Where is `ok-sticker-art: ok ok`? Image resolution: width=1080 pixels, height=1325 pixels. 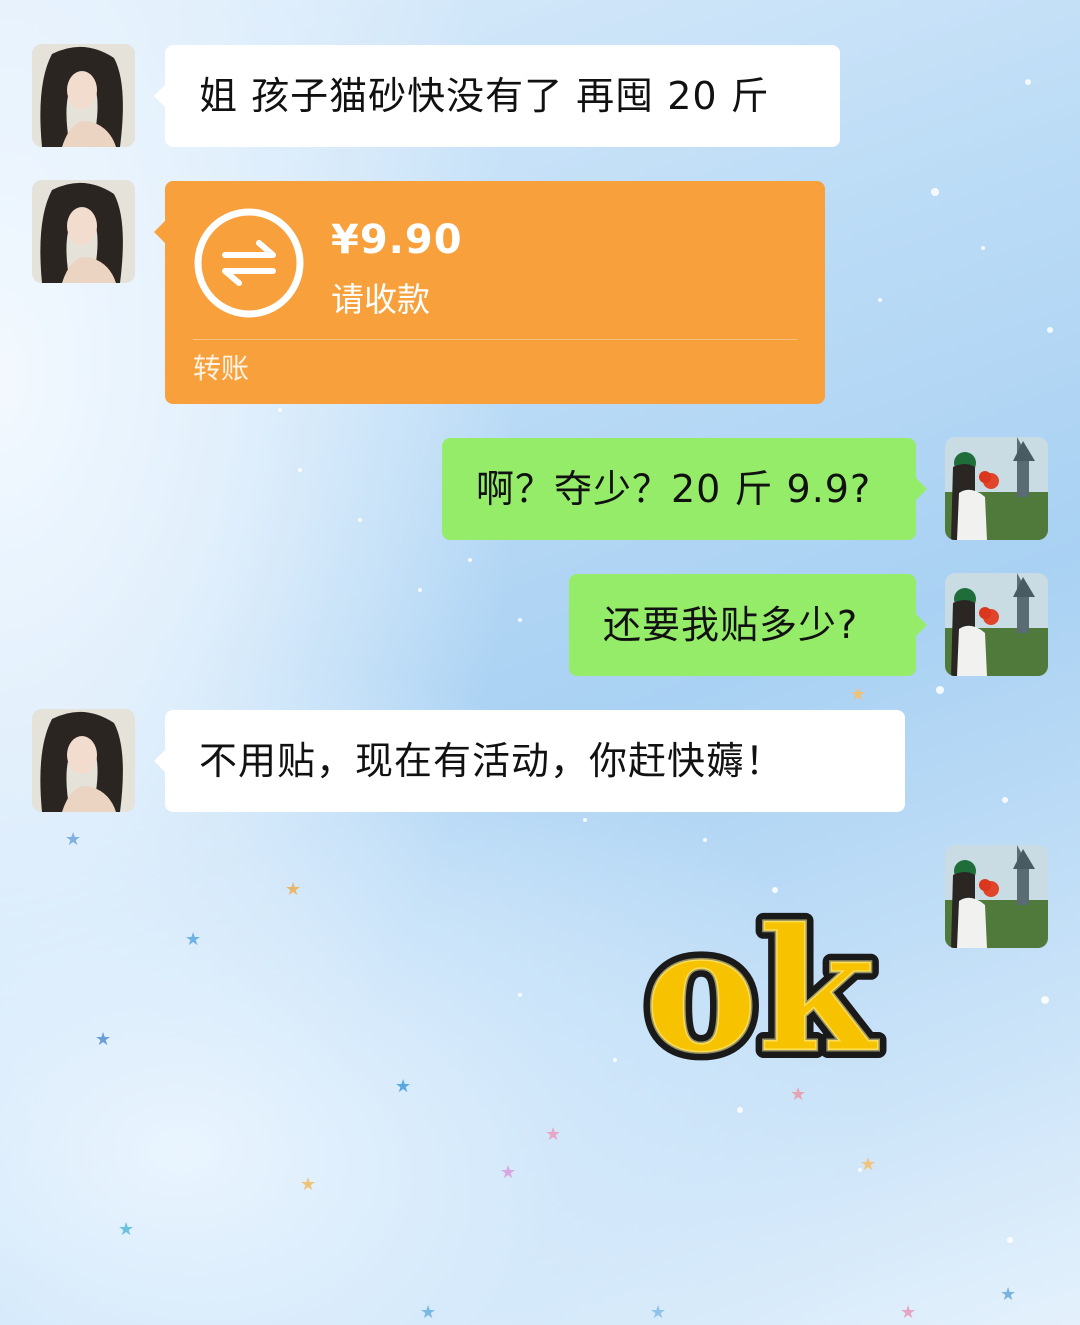
ok-sticker-art: ok ok is located at coordinates (761, 987).